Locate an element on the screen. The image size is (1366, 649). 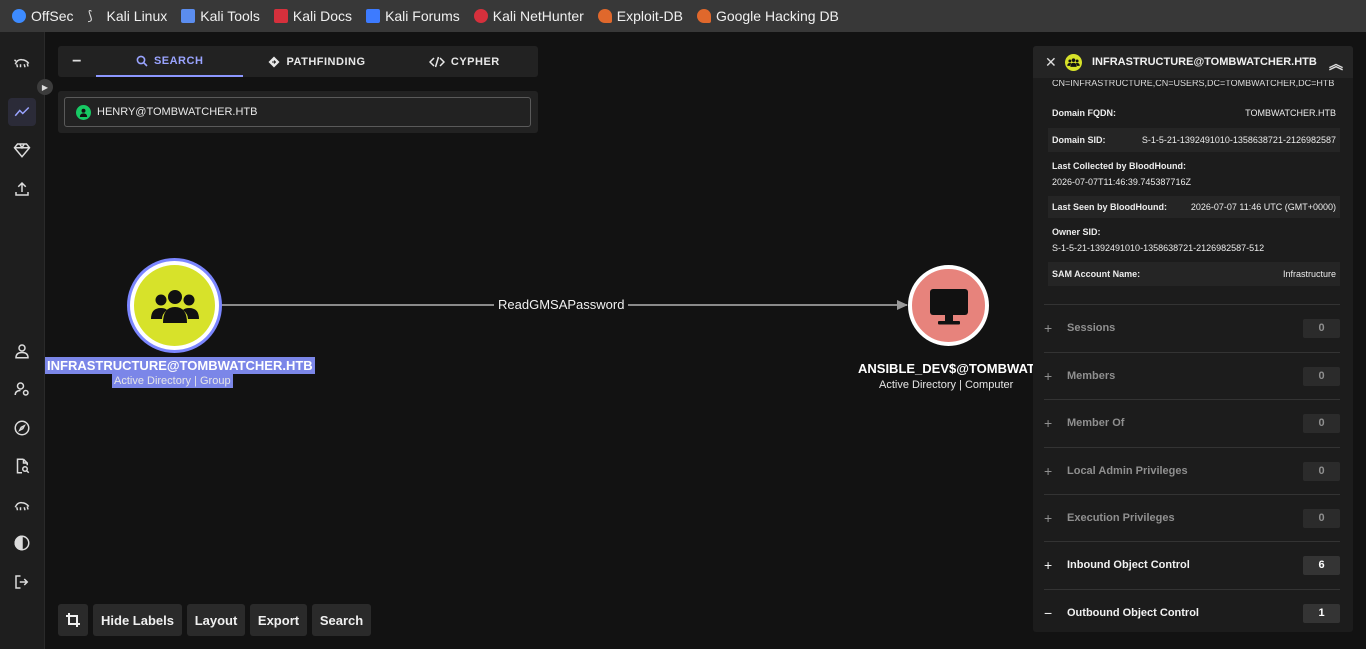
bookmark-kali-linux: ⟆ Kali Linux is located at coordinates (128, 16).